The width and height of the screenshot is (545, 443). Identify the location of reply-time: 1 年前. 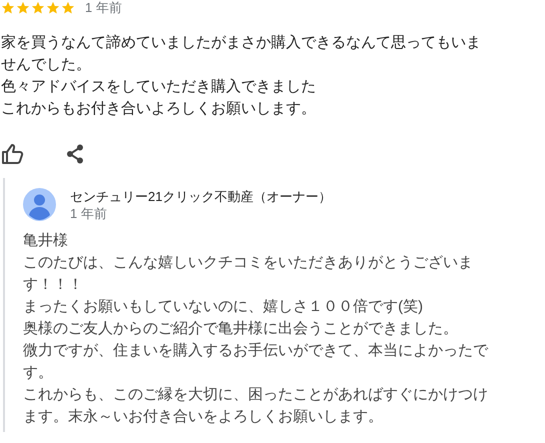
(89, 213).